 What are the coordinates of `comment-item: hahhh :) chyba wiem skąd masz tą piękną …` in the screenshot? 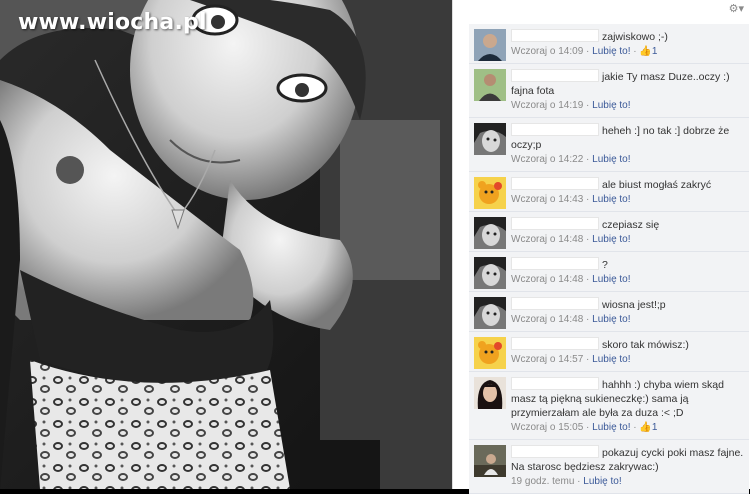 It's located at (609, 406).